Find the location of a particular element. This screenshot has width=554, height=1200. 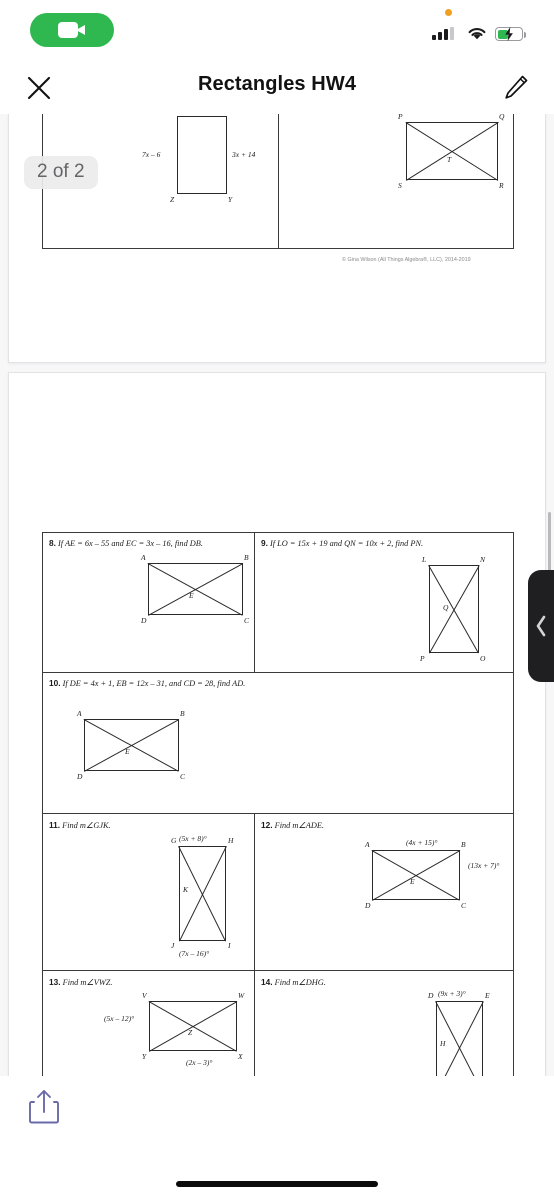

video-camera-icon is located at coordinates (72, 30).